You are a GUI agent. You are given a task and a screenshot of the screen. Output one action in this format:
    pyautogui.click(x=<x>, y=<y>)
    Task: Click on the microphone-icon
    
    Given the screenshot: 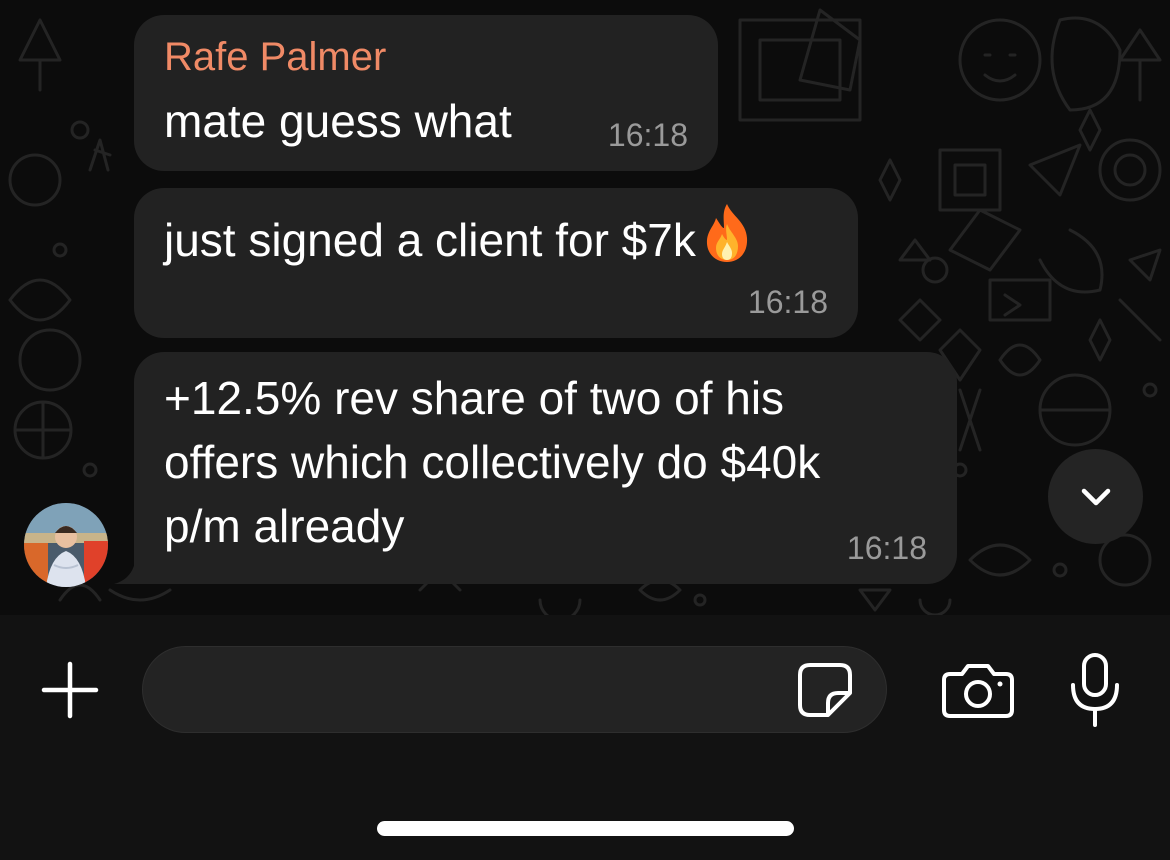 What is the action you would take?
    pyautogui.click(x=1095, y=690)
    